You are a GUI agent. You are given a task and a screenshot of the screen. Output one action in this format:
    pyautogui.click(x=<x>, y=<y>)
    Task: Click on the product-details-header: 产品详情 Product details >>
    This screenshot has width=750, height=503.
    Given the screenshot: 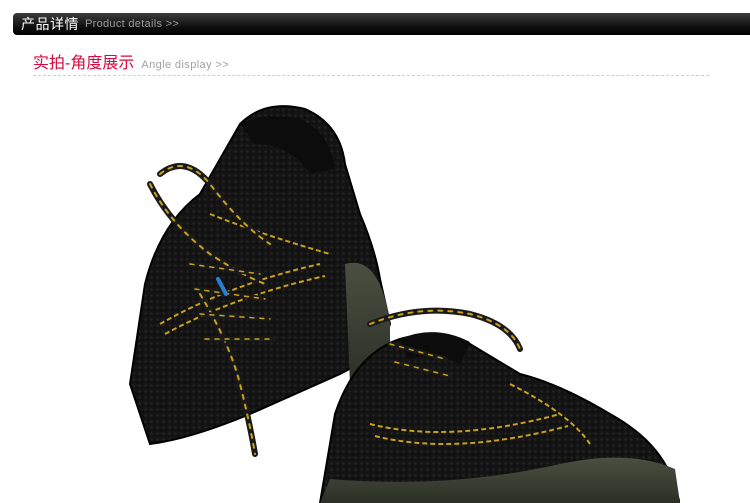 What is the action you would take?
    pyautogui.click(x=381, y=24)
    